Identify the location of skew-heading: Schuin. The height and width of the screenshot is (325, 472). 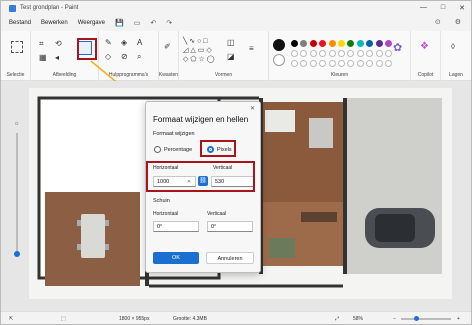
(161, 201).